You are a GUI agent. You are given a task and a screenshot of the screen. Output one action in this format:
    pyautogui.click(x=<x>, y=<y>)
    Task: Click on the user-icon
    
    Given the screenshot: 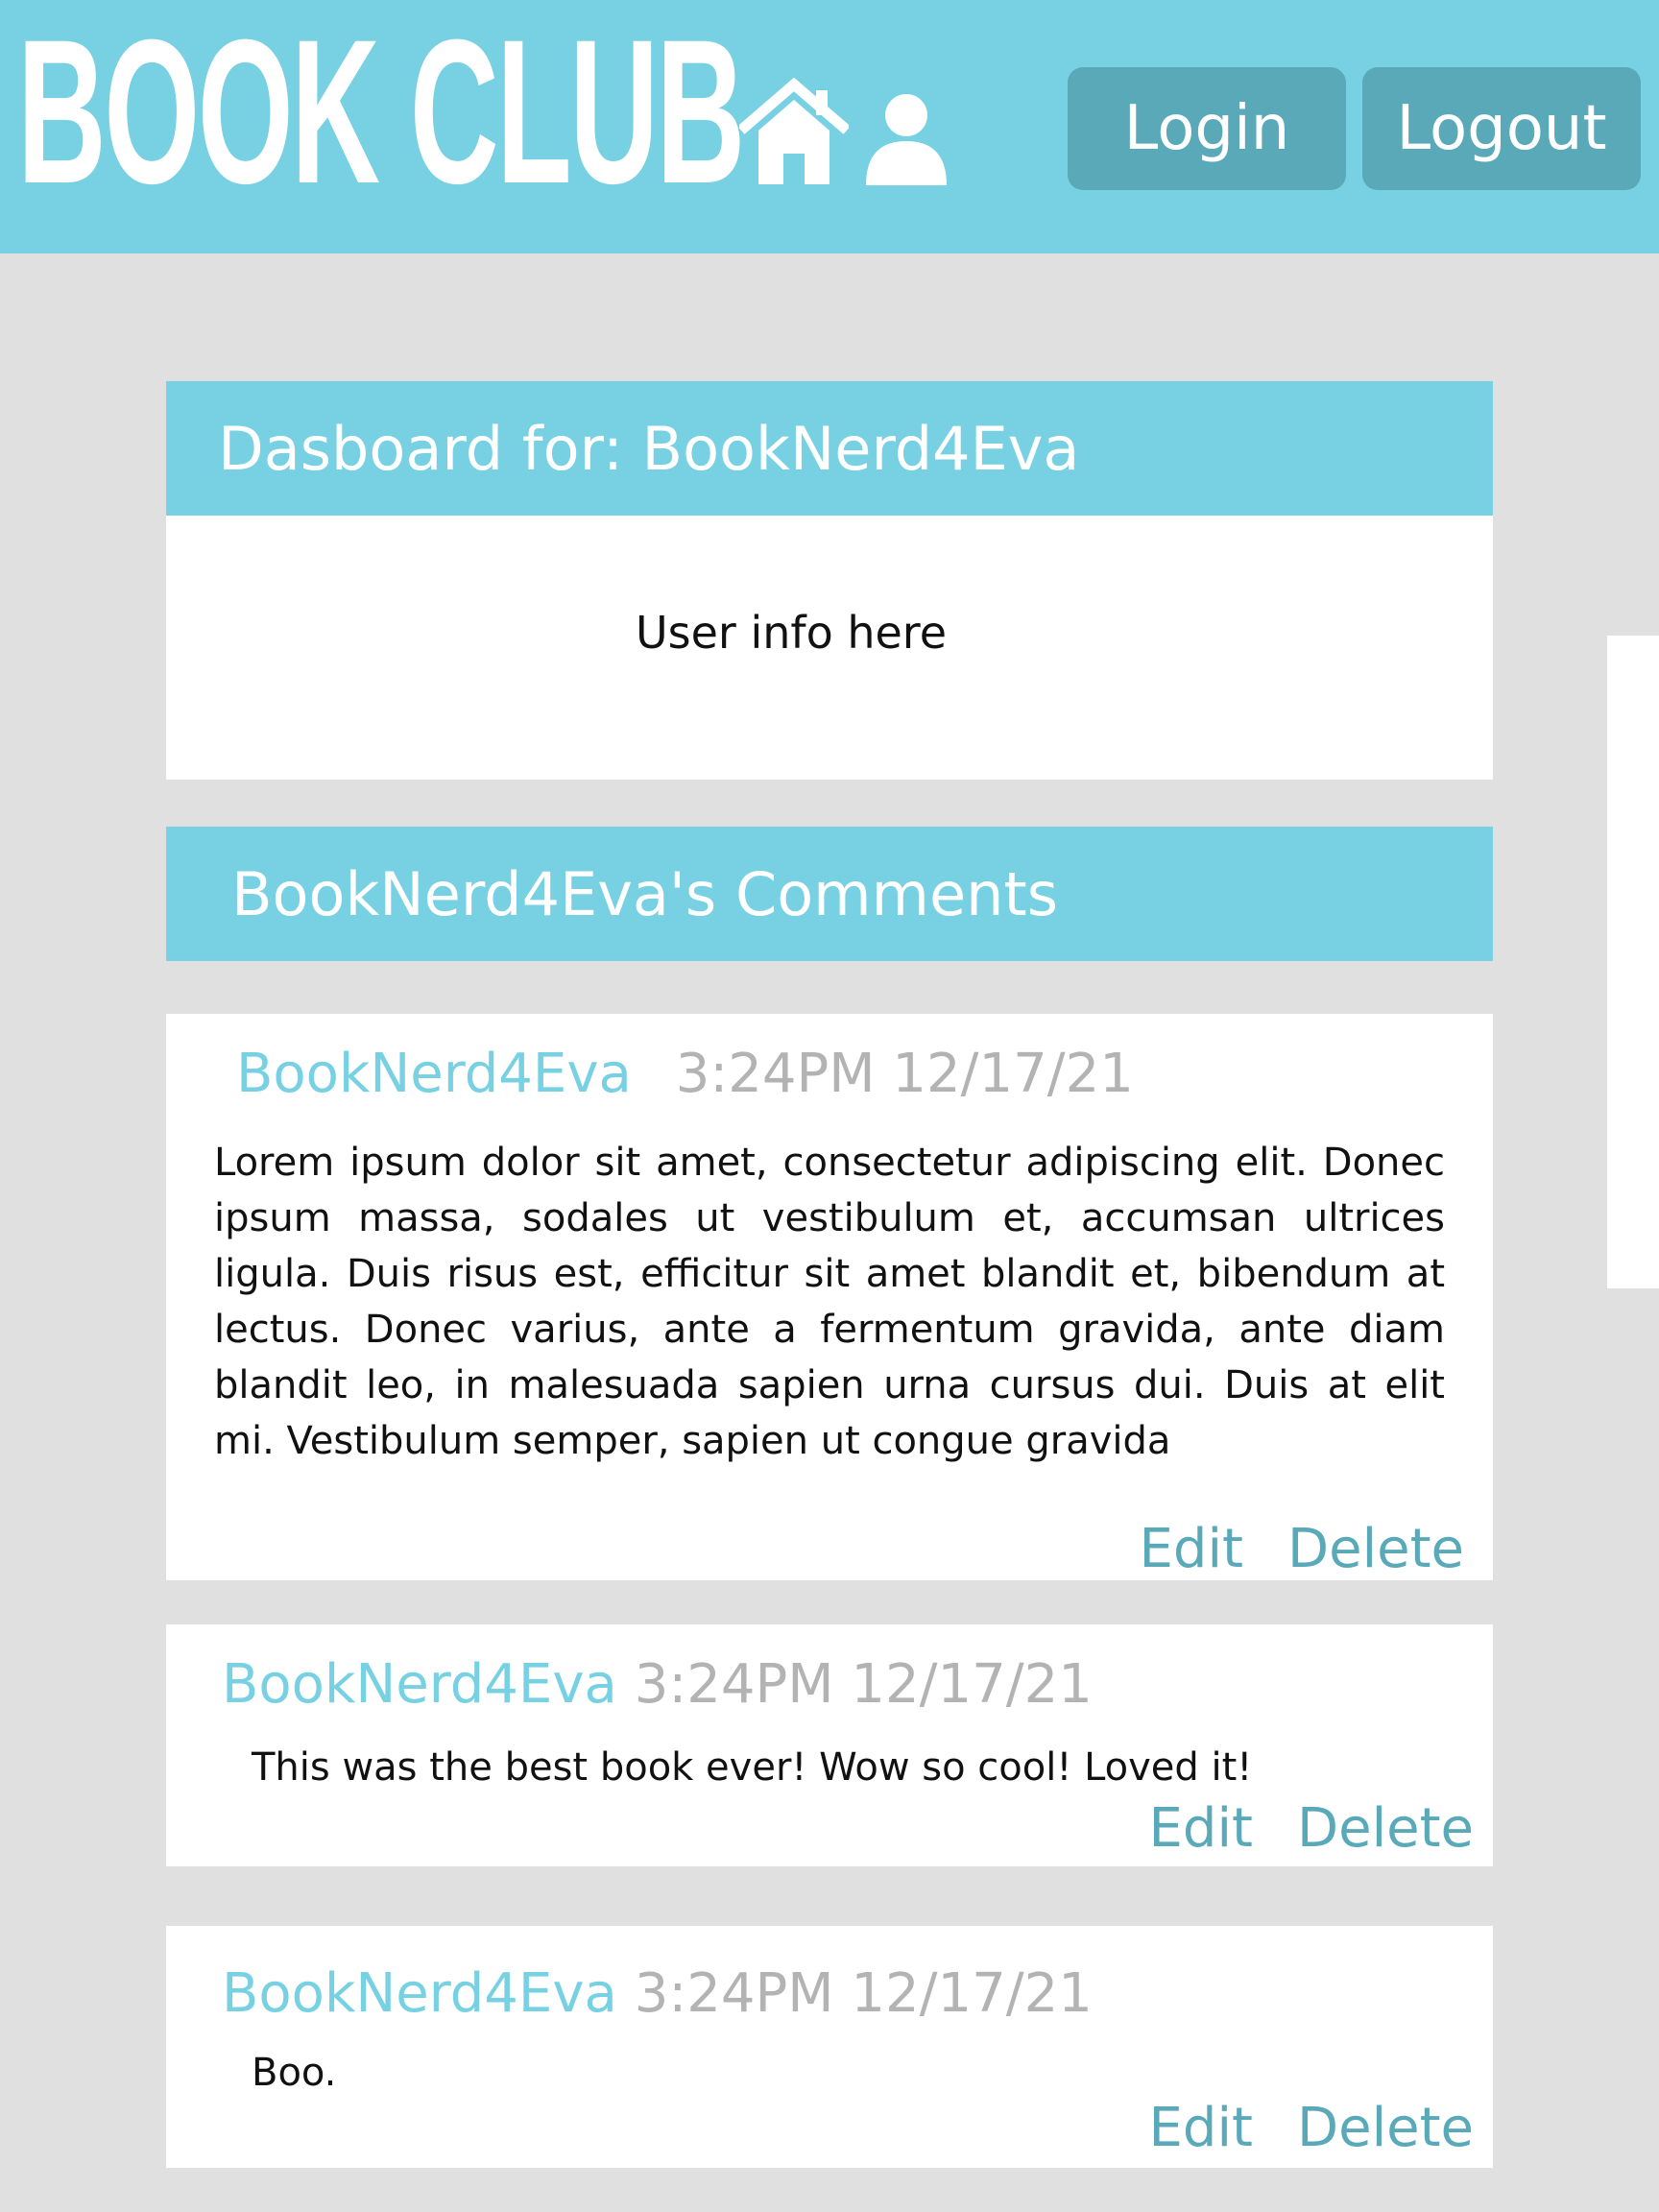 What is the action you would take?
    pyautogui.click(x=907, y=138)
    